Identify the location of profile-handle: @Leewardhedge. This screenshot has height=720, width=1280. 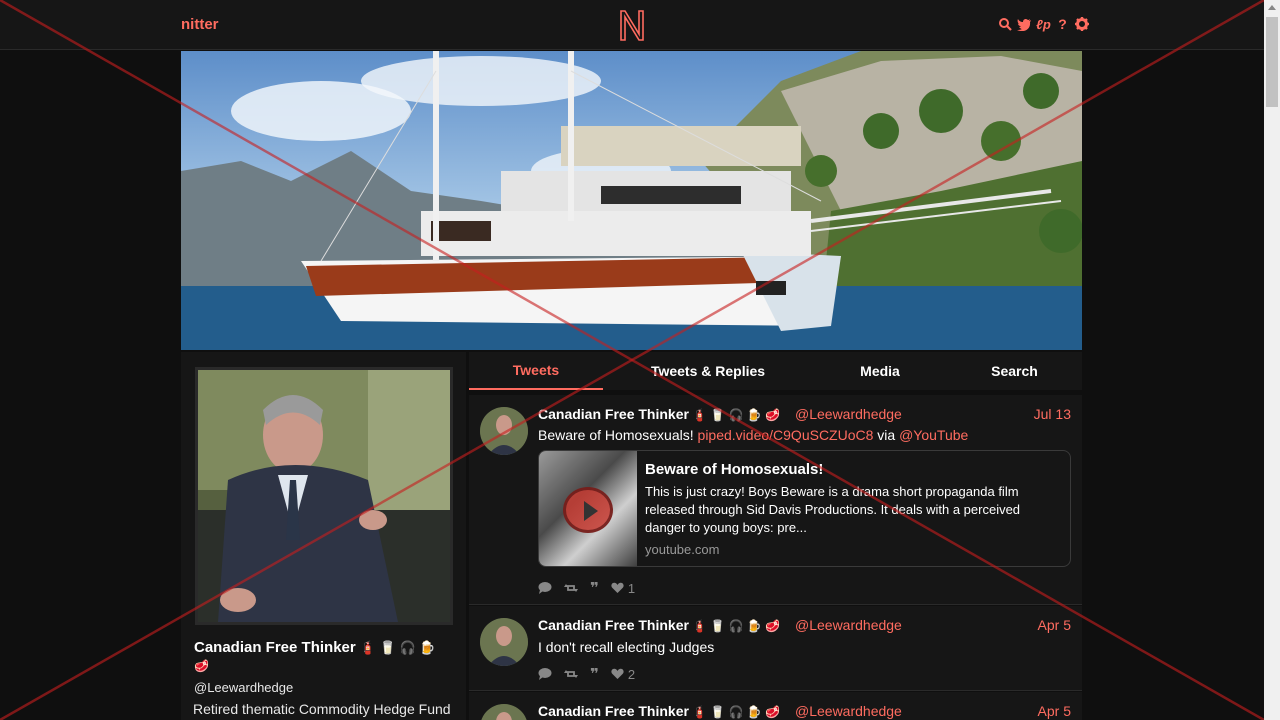
(243, 687).